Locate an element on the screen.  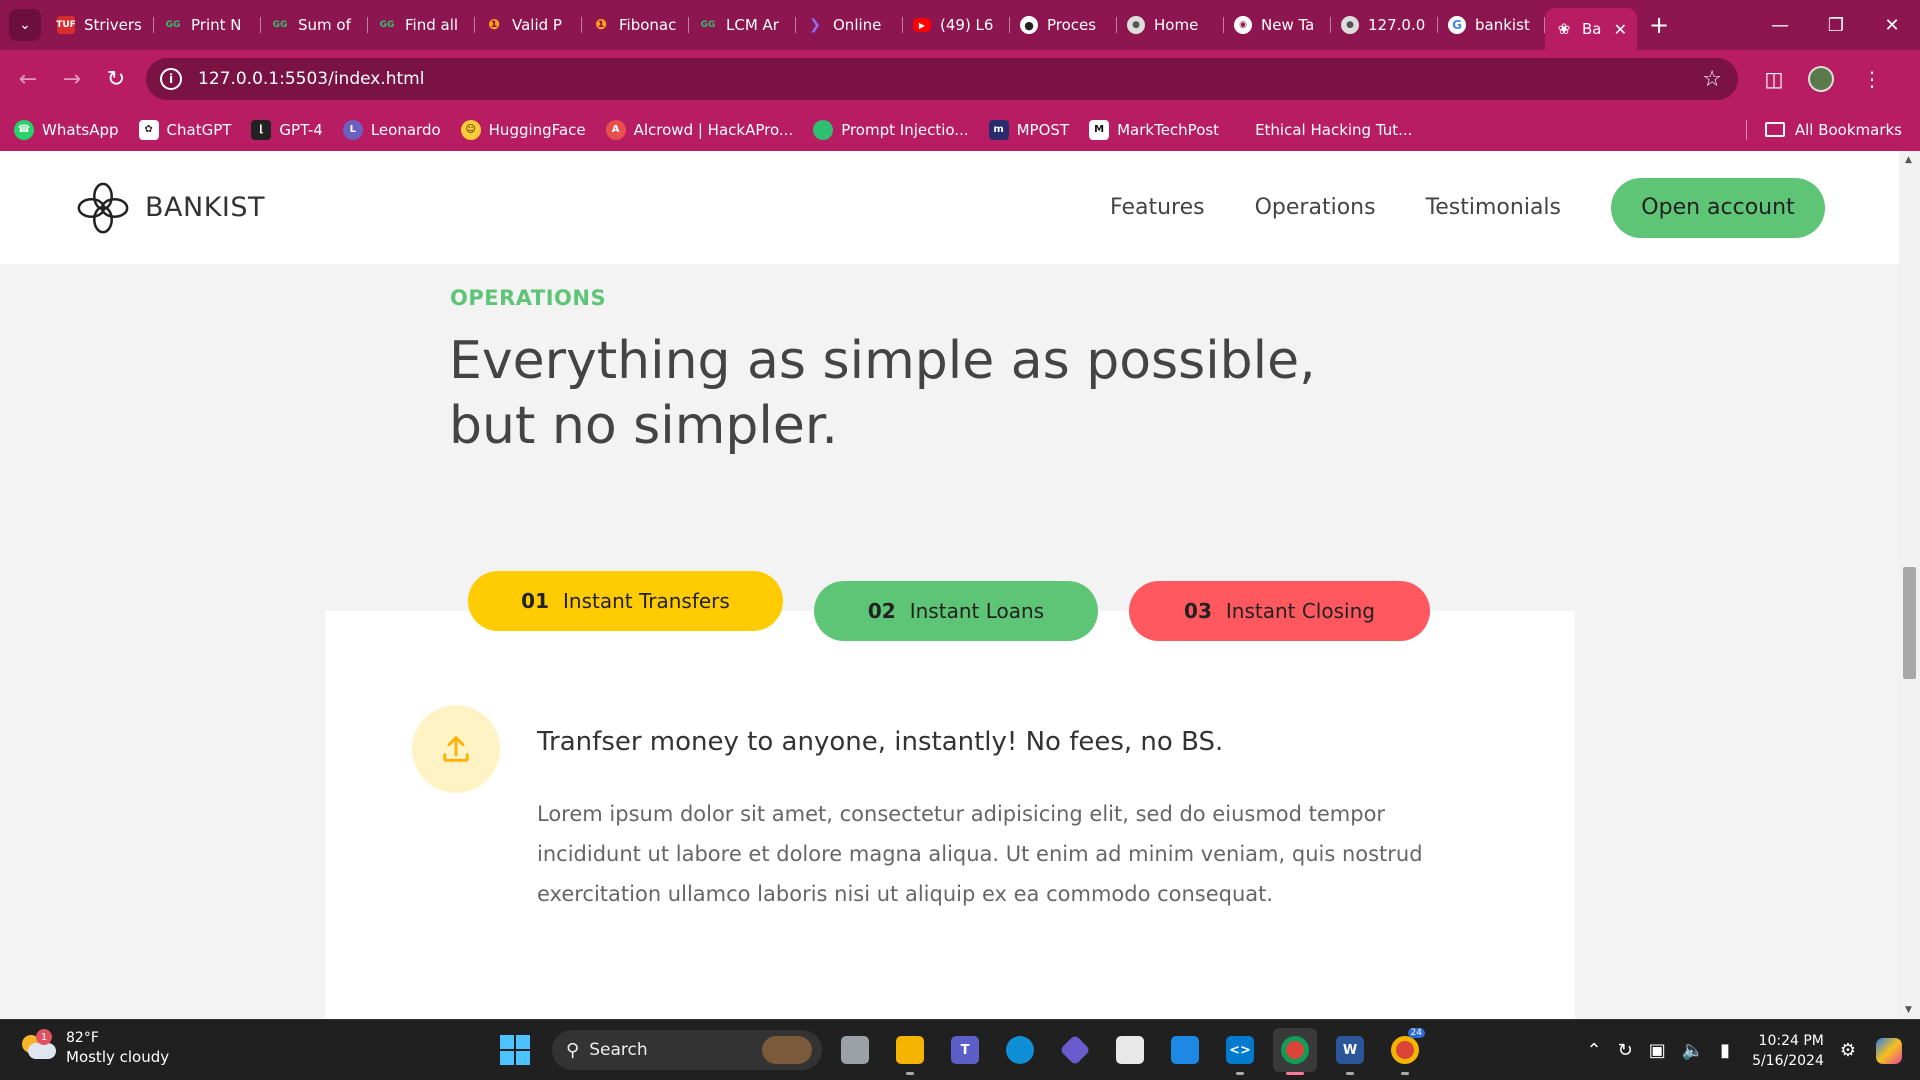
copilot-icon is located at coordinates (1889, 1050).